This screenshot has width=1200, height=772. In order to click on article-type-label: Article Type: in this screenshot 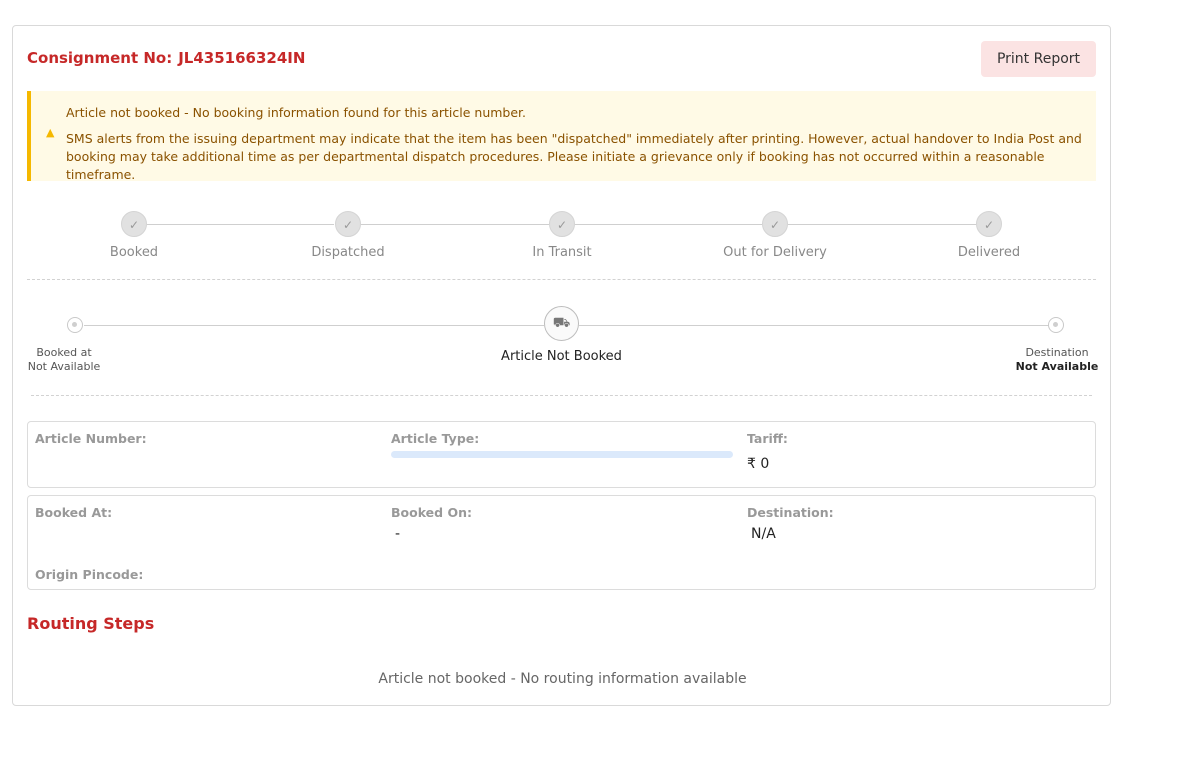, I will do `click(435, 438)`.